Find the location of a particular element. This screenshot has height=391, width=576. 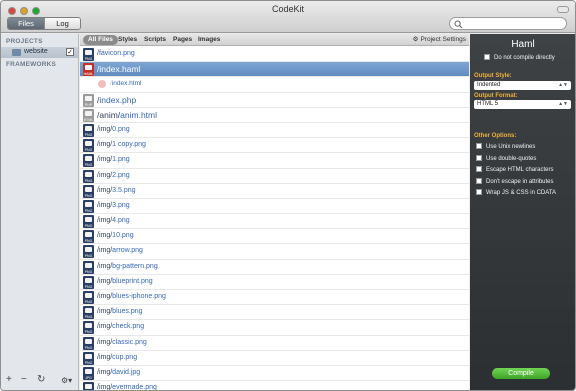

file-row: PNG/img/cup.png is located at coordinates (274, 358).